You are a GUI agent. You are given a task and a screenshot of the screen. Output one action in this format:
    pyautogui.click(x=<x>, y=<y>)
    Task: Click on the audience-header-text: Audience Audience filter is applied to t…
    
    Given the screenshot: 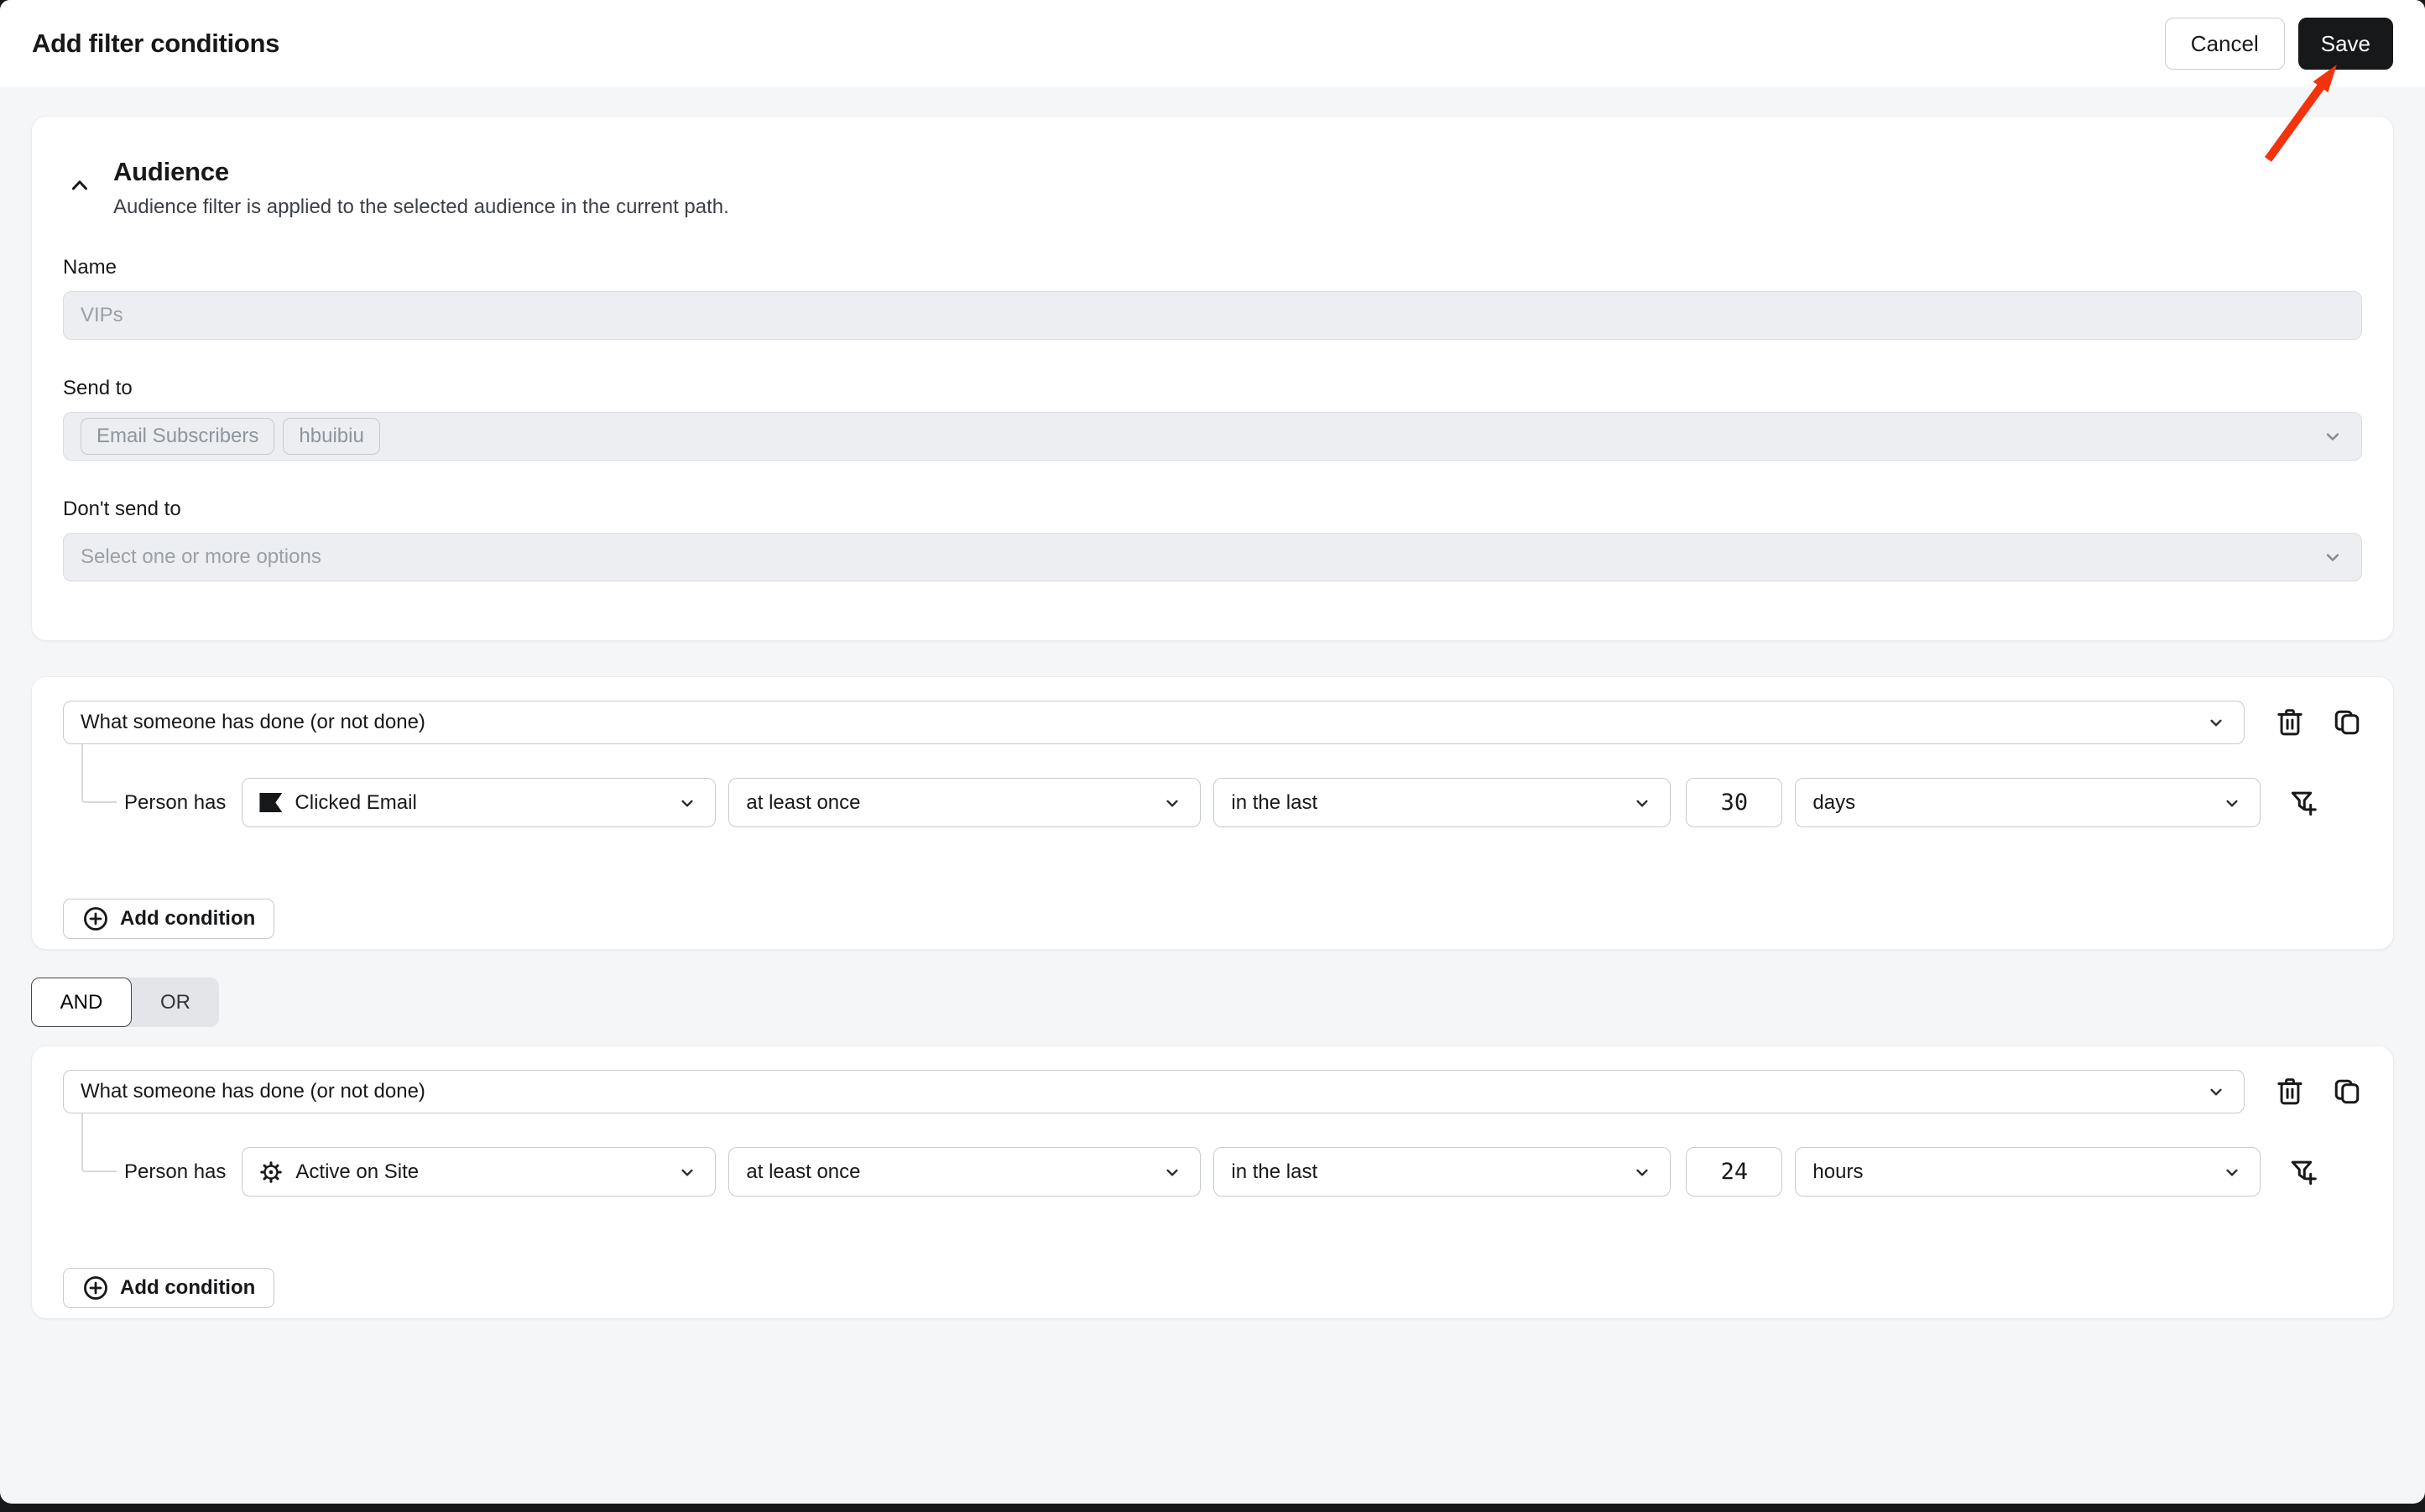 What is the action you would take?
    pyautogui.click(x=421, y=188)
    